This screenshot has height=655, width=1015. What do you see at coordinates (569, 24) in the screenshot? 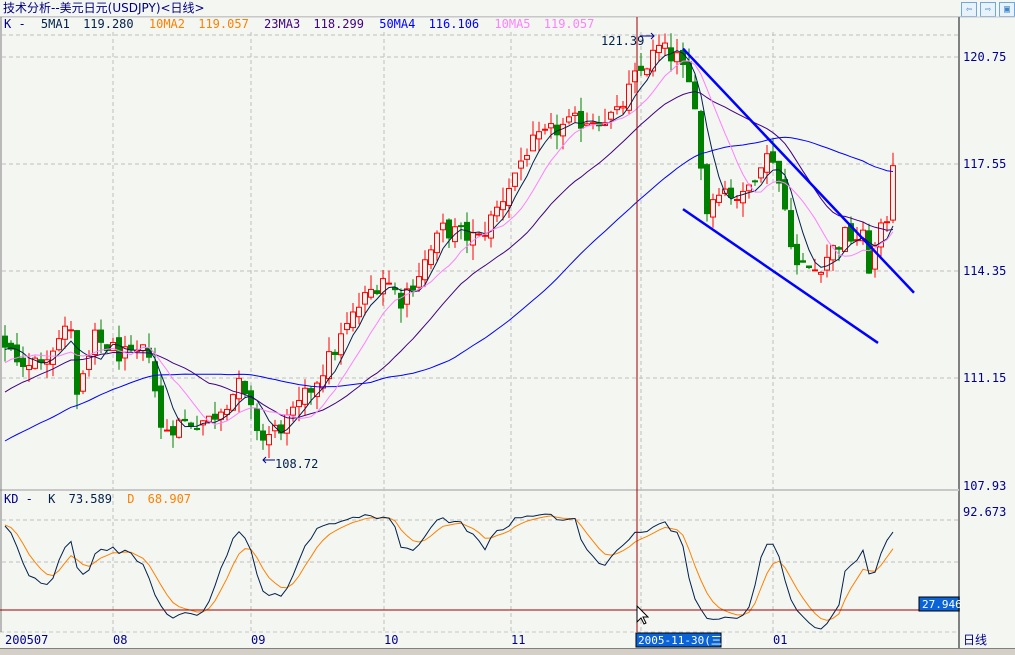
I see `legend-ma5-value: 119.057` at bounding box center [569, 24].